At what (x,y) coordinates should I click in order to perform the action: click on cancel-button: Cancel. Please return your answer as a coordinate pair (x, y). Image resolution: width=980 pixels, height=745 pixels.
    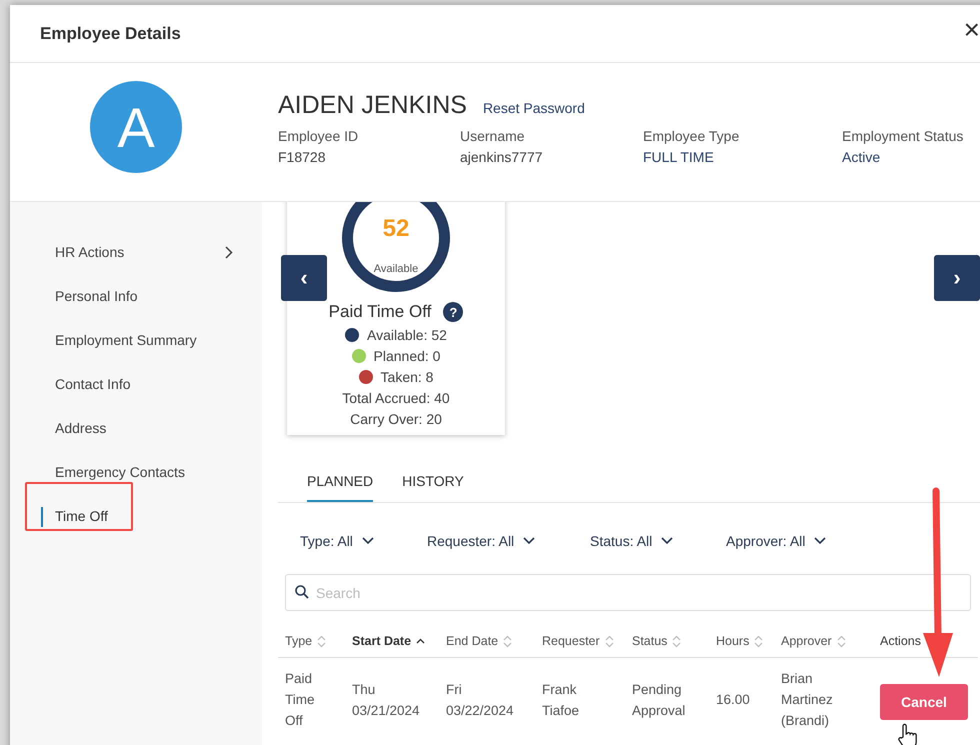
    Looking at the image, I should click on (924, 702).